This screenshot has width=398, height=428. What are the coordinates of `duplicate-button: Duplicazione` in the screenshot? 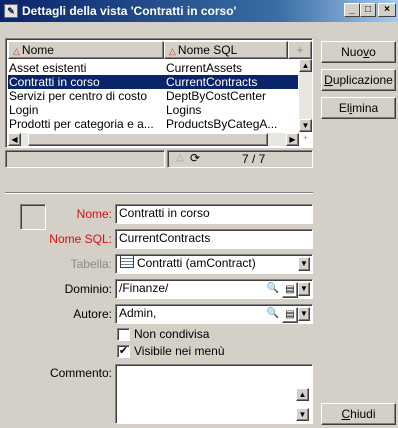 It's located at (358, 80).